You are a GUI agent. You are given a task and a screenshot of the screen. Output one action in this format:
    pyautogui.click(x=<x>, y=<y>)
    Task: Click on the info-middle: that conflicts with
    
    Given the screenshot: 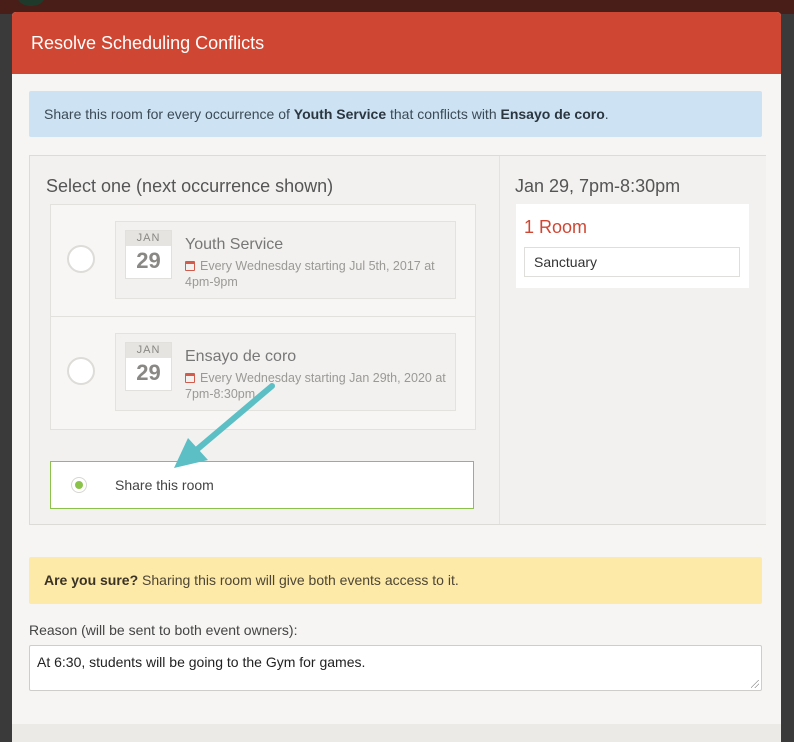 What is the action you would take?
    pyautogui.click(x=443, y=114)
    